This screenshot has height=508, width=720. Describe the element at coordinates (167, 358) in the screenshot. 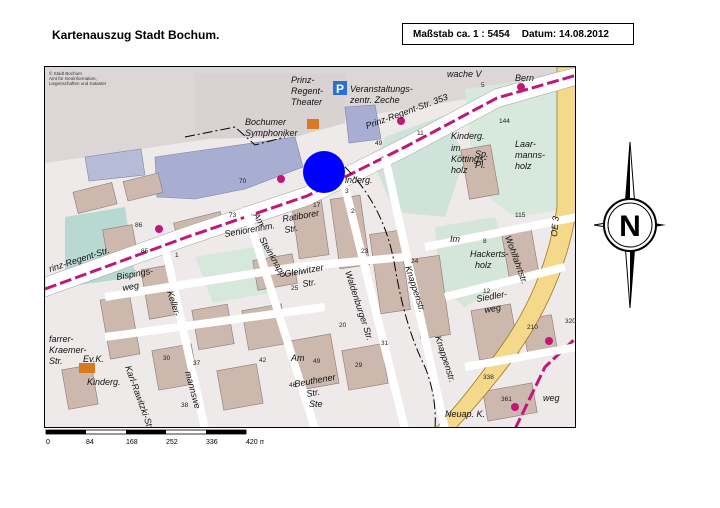

I see `house-number: 30` at that location.